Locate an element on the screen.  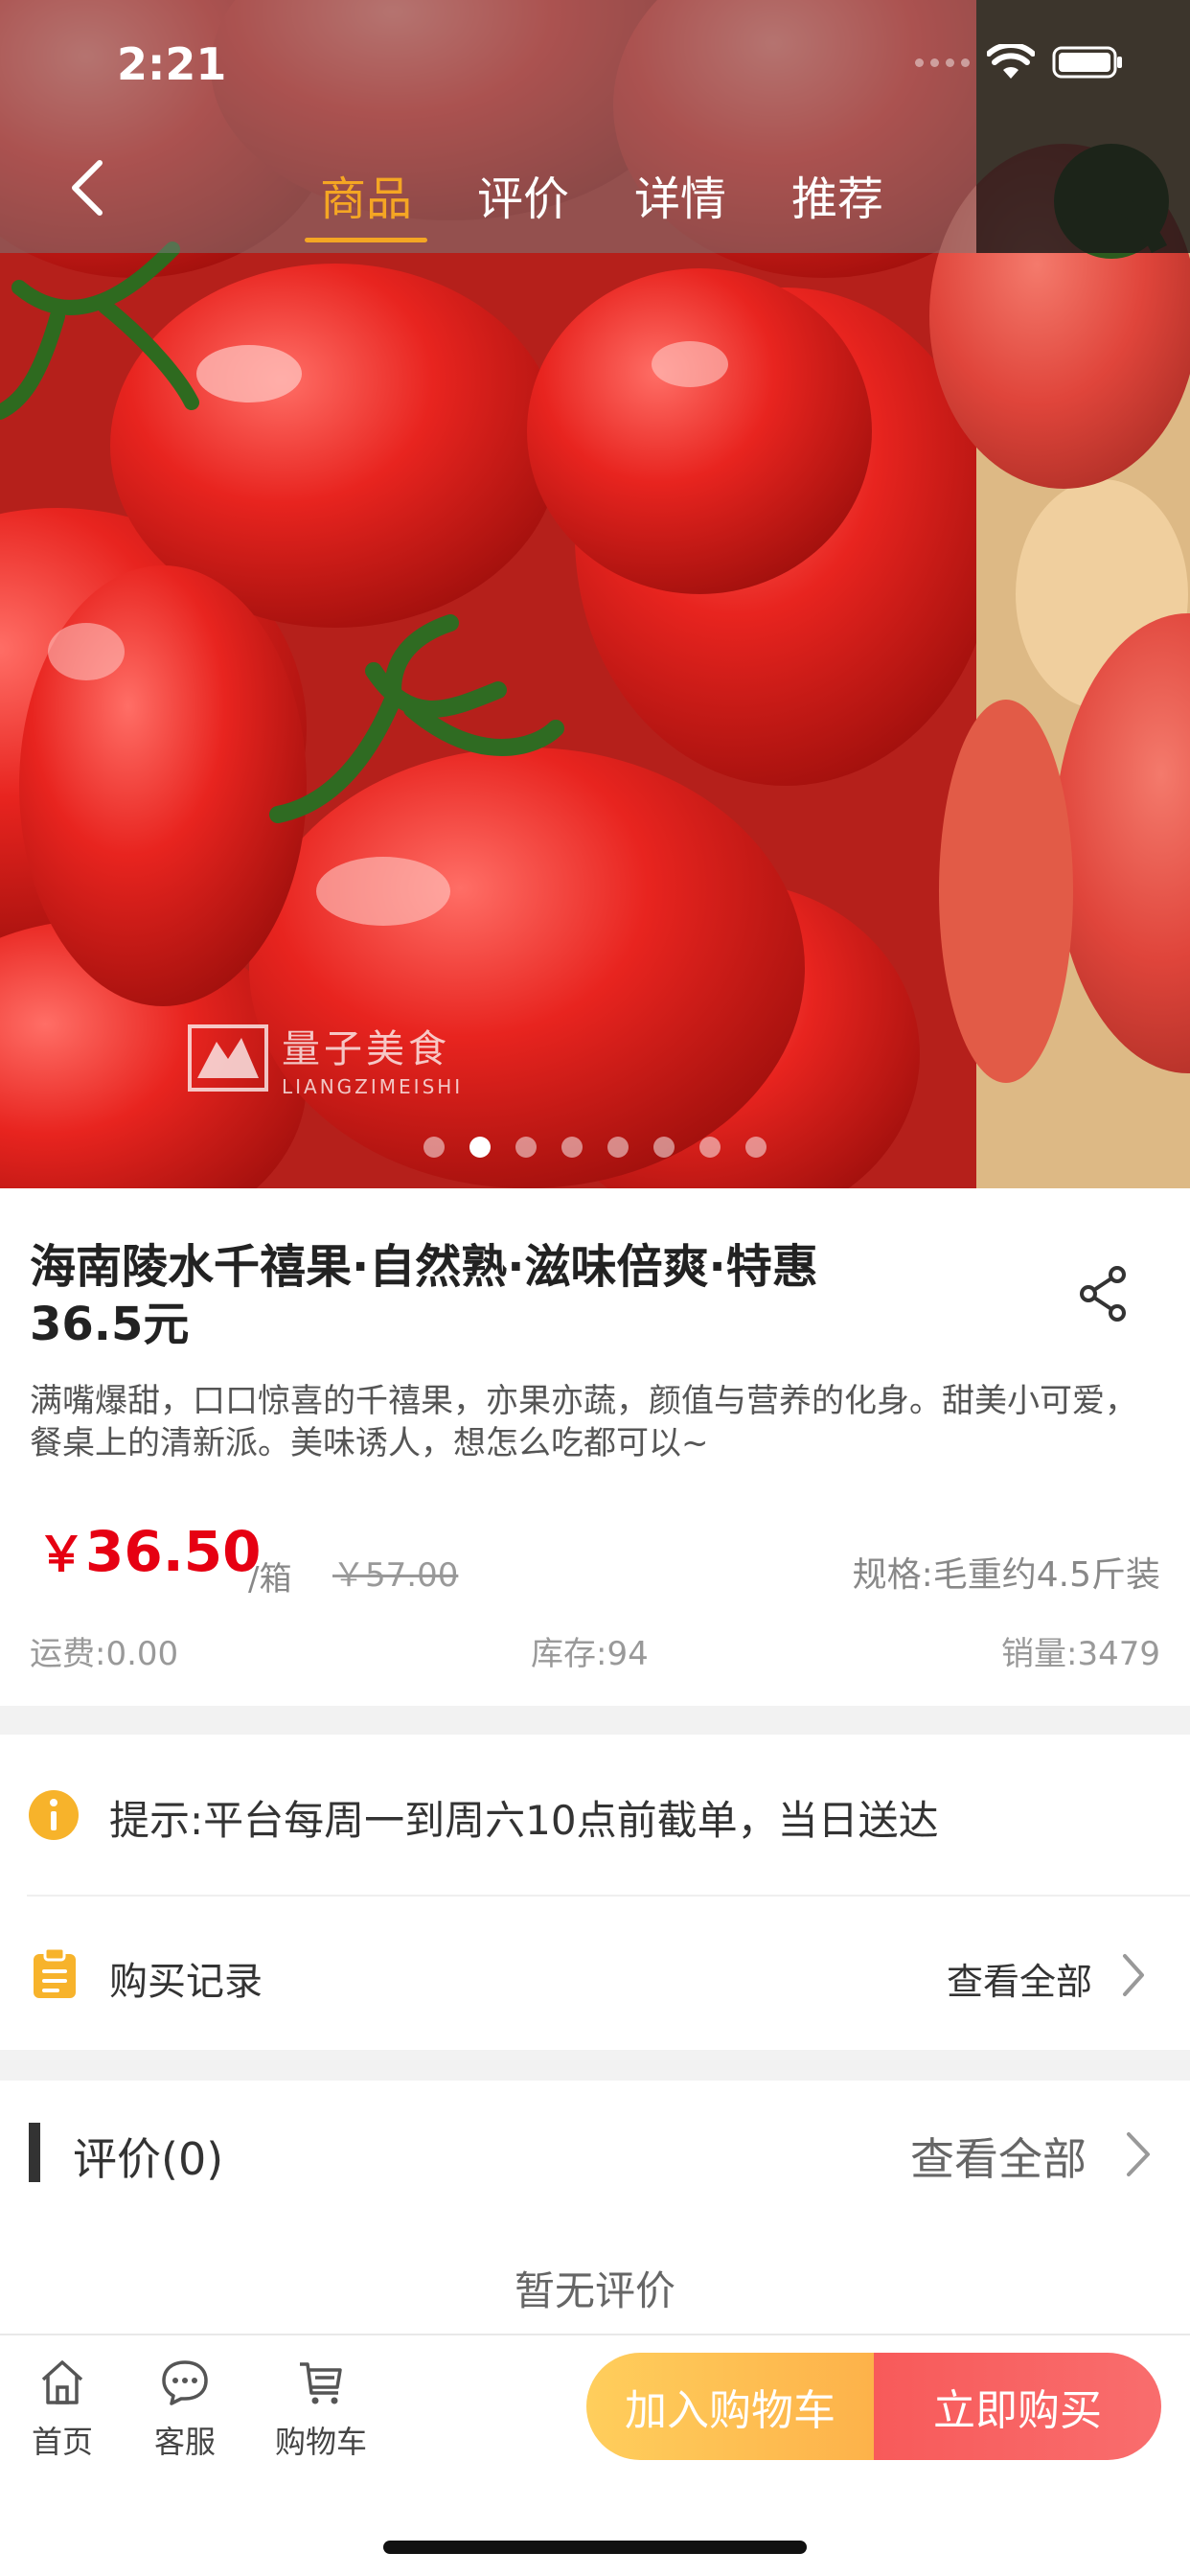
sales-count: 销量:3479 is located at coordinates (1080, 1654).